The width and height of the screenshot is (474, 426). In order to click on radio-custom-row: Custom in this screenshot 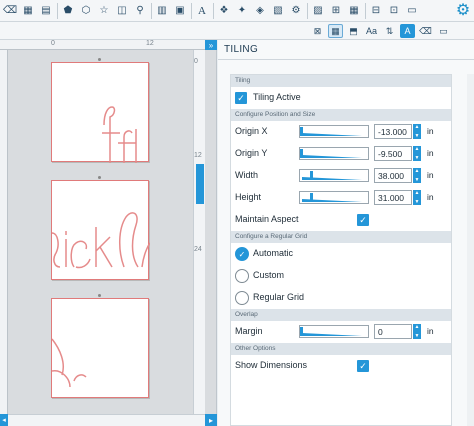, I will do `click(341, 276)`.